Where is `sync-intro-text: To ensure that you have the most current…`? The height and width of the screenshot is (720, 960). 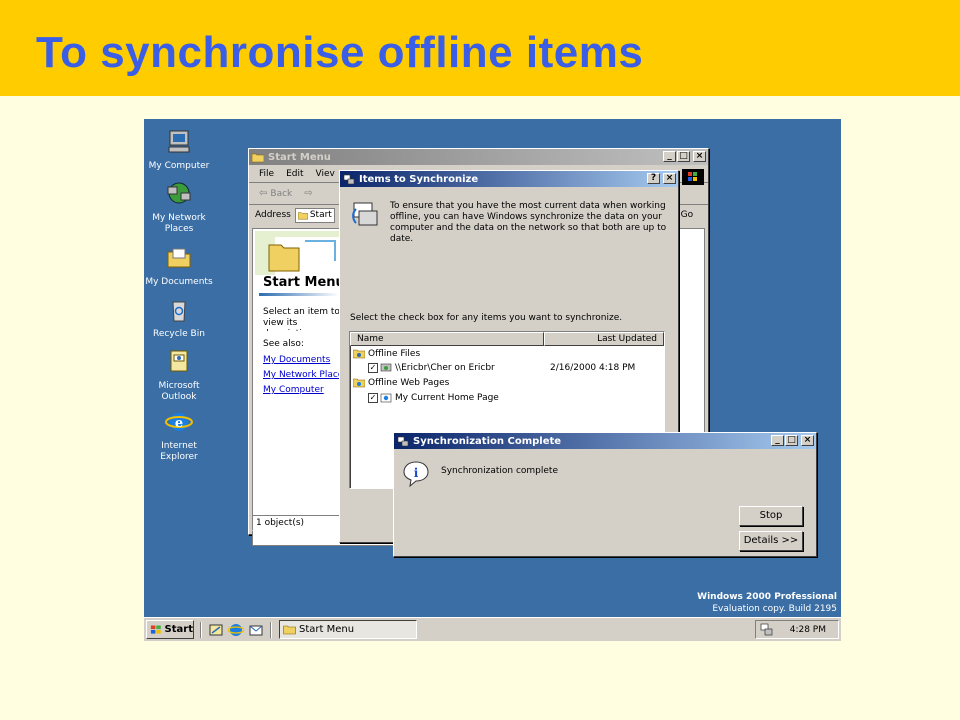
sync-intro-text: To ensure that you have the most current… is located at coordinates (528, 222).